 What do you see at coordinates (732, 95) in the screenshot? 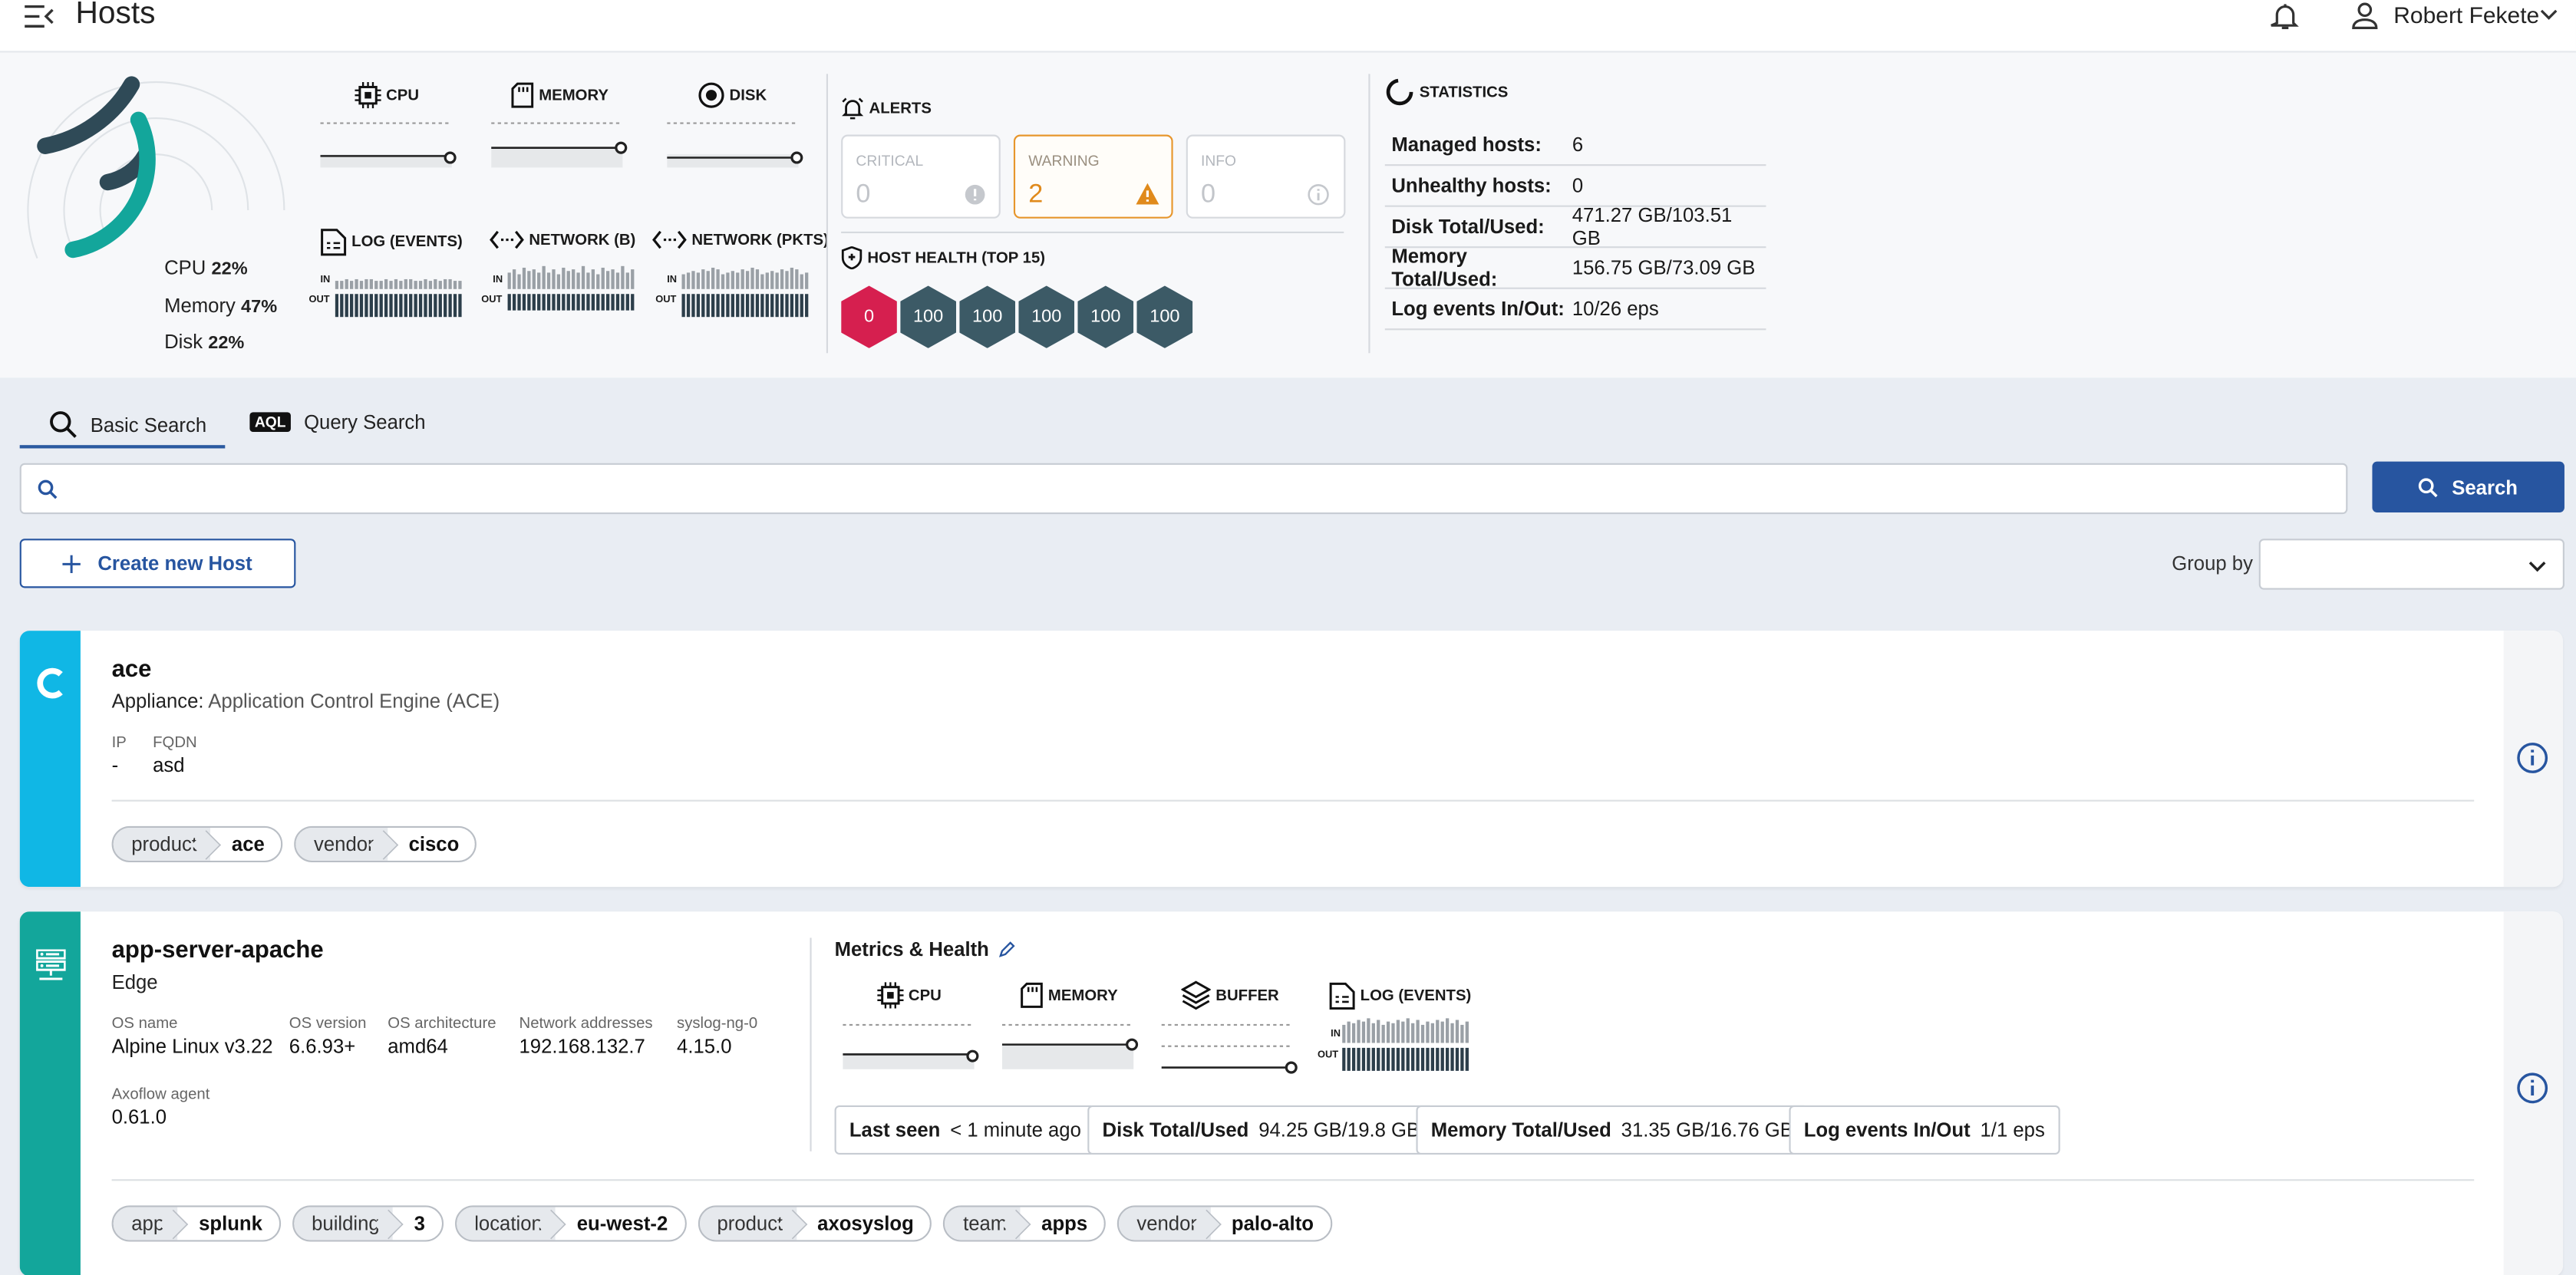
I see `metric-disk: DISK` at bounding box center [732, 95].